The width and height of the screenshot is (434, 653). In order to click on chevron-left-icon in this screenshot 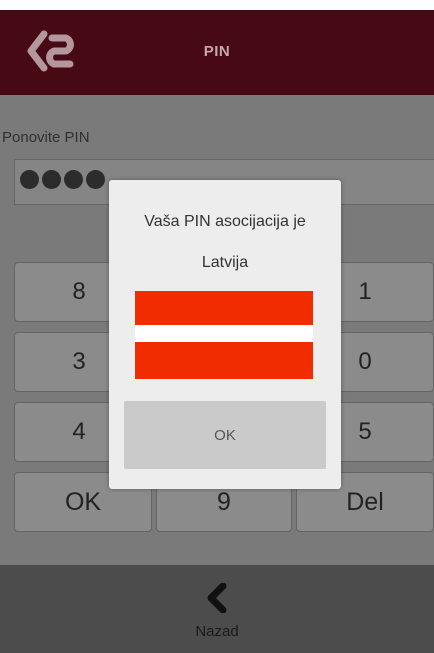, I will do `click(218, 598)`.